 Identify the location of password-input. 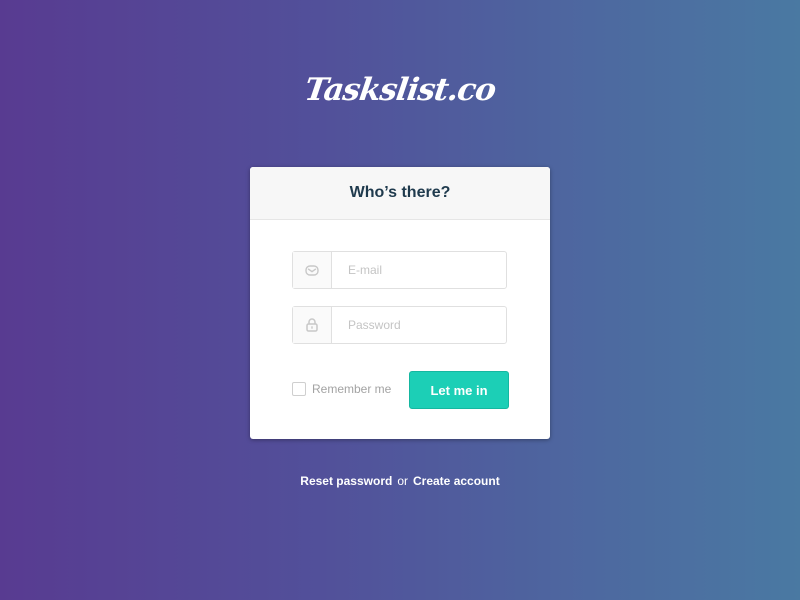
(419, 325).